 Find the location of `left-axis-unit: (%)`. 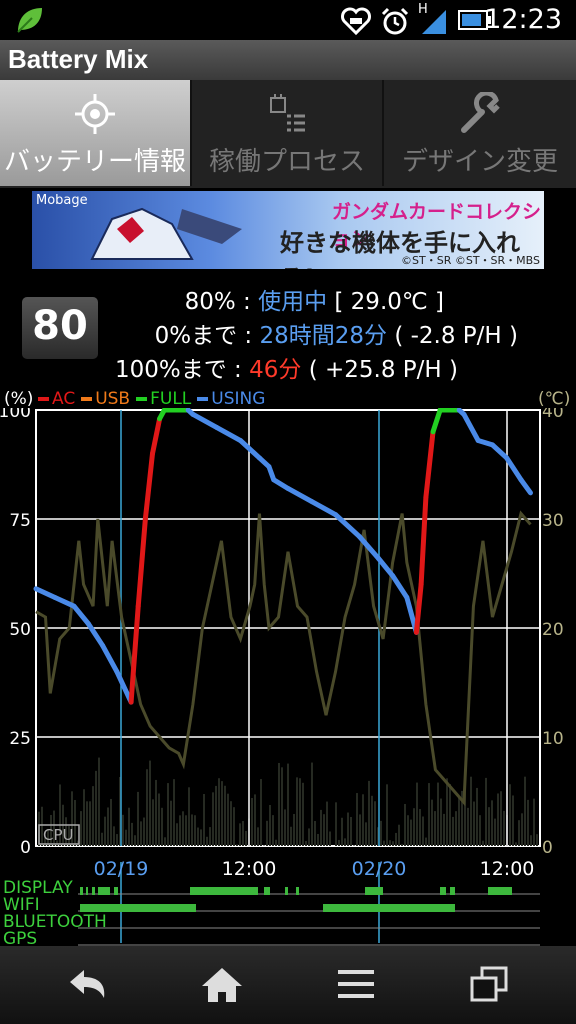

left-axis-unit: (%) is located at coordinates (19, 399).